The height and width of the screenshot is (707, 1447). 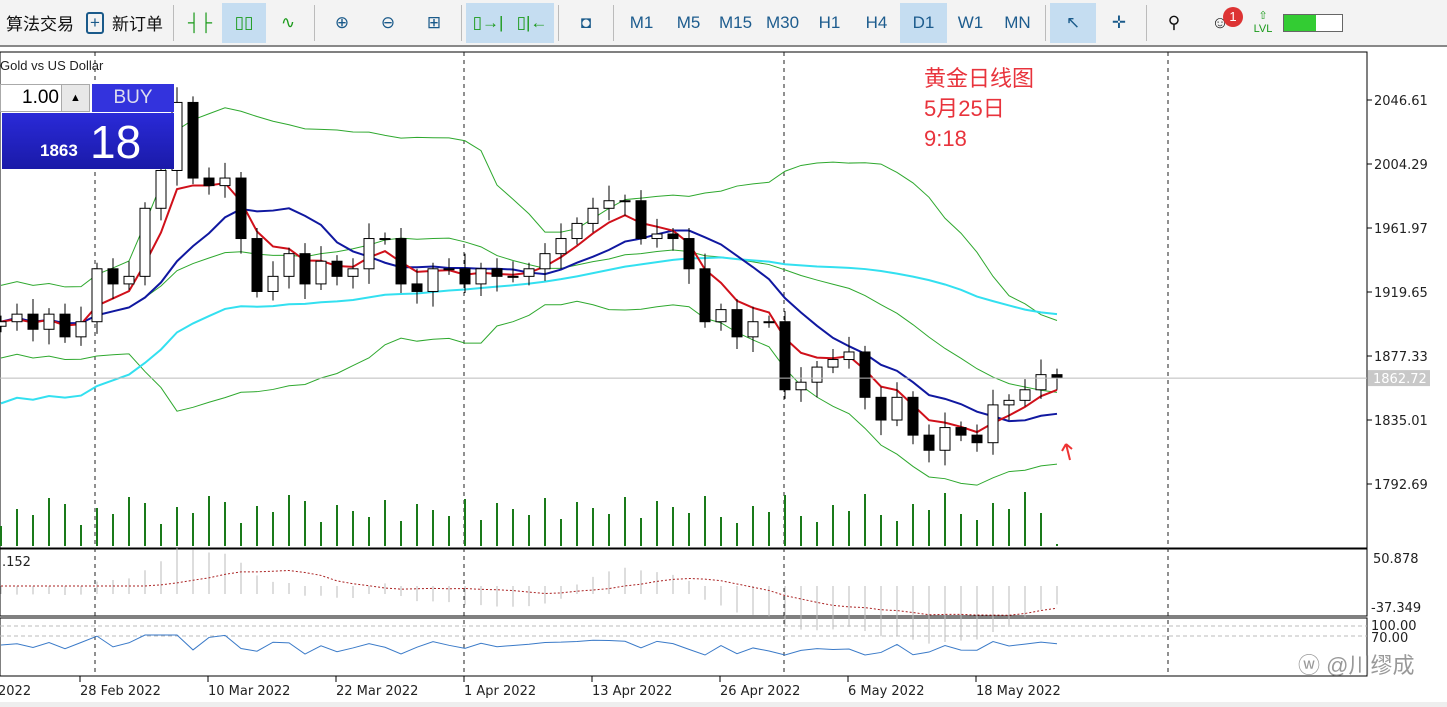 What do you see at coordinates (388, 23) in the screenshot?
I see `zoom-out-icon: ⊖` at bounding box center [388, 23].